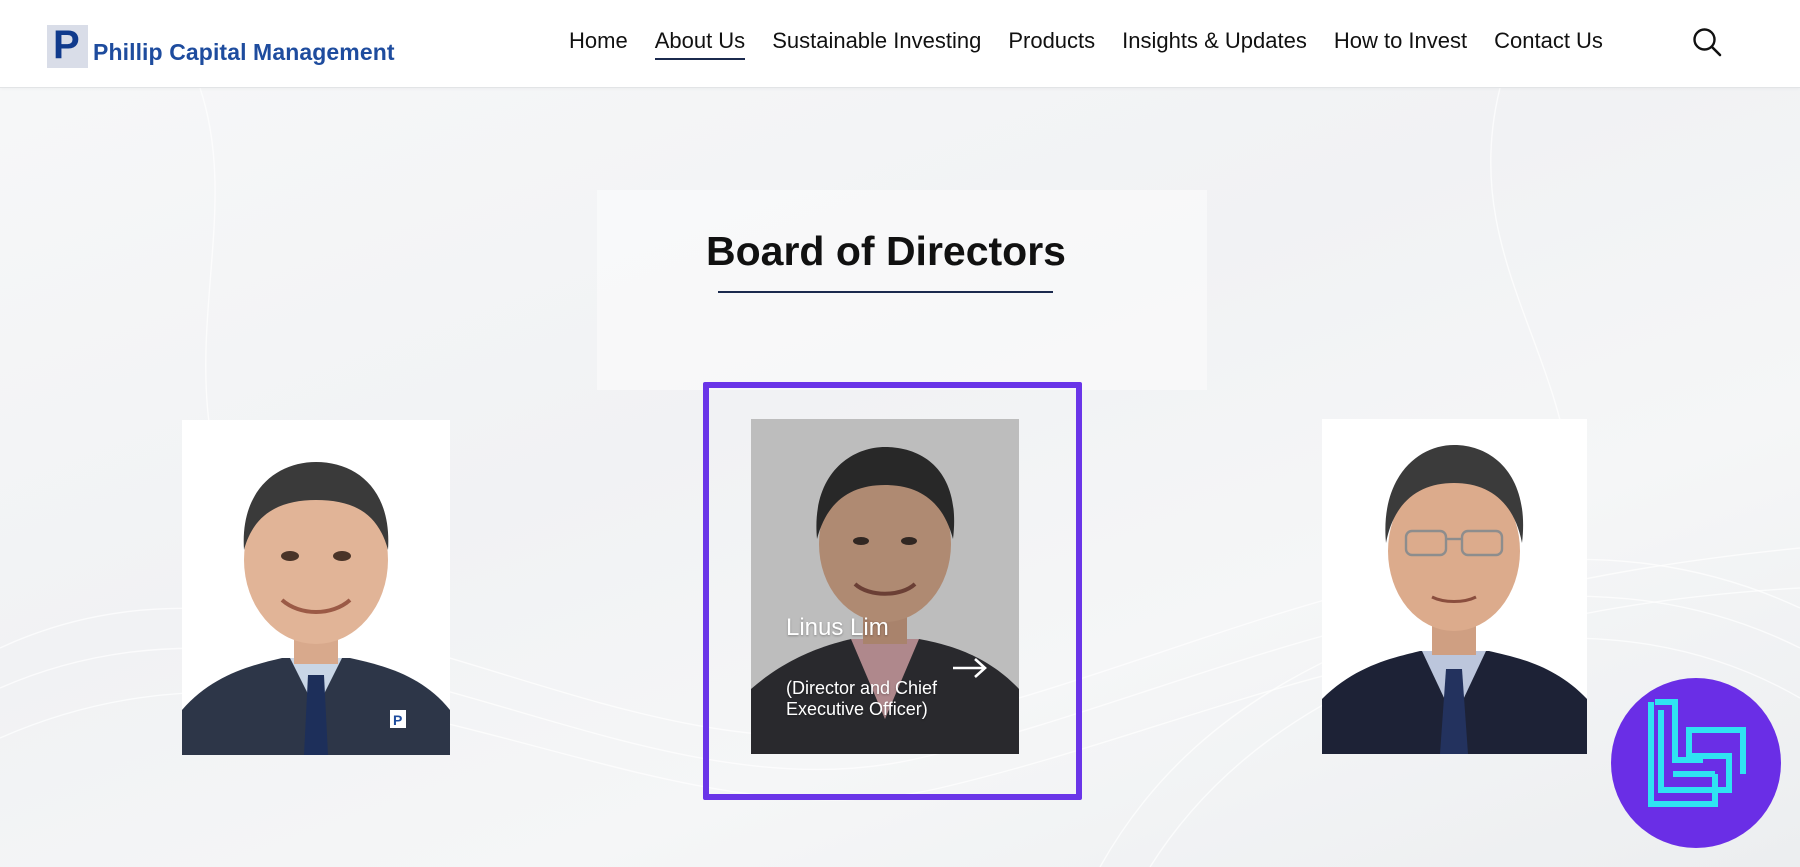  I want to click on nav-sustainable-investing: Sustainable Investing, so click(876, 43).